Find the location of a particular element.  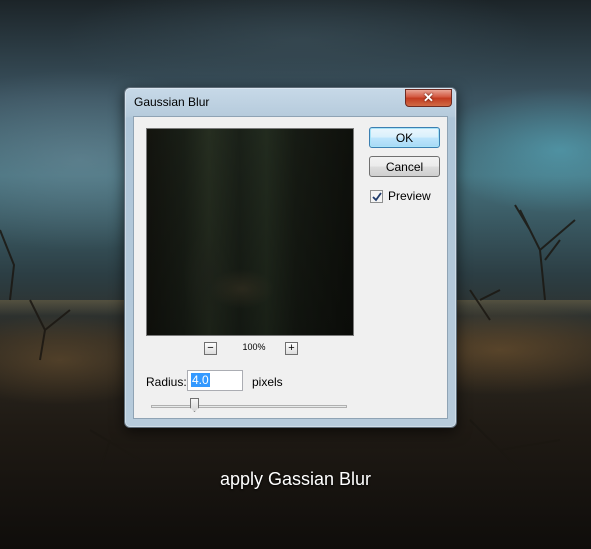

dialog-titlebar: Gaussian Blur ✕ is located at coordinates (290, 101).